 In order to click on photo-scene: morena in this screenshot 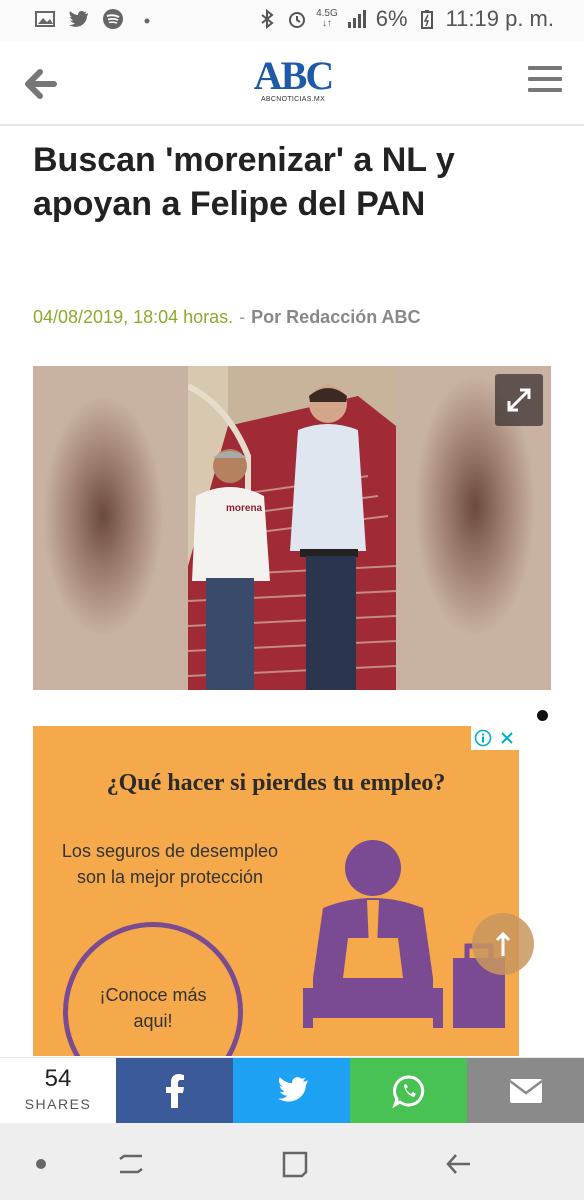, I will do `click(291, 528)`.